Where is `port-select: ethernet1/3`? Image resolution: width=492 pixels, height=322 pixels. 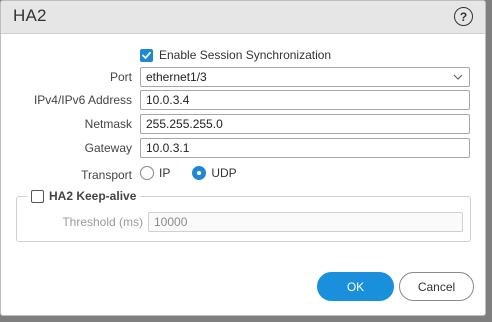
port-select: ethernet1/3 is located at coordinates (305, 77).